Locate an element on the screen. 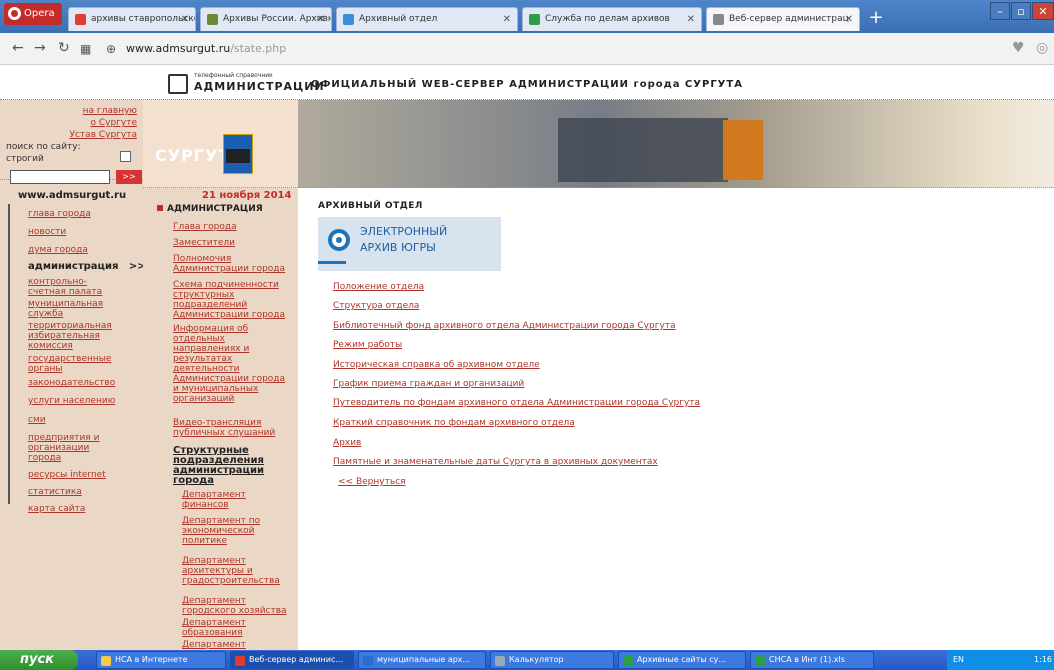  system-tray: EN 1:16 is located at coordinates (1000, 660).